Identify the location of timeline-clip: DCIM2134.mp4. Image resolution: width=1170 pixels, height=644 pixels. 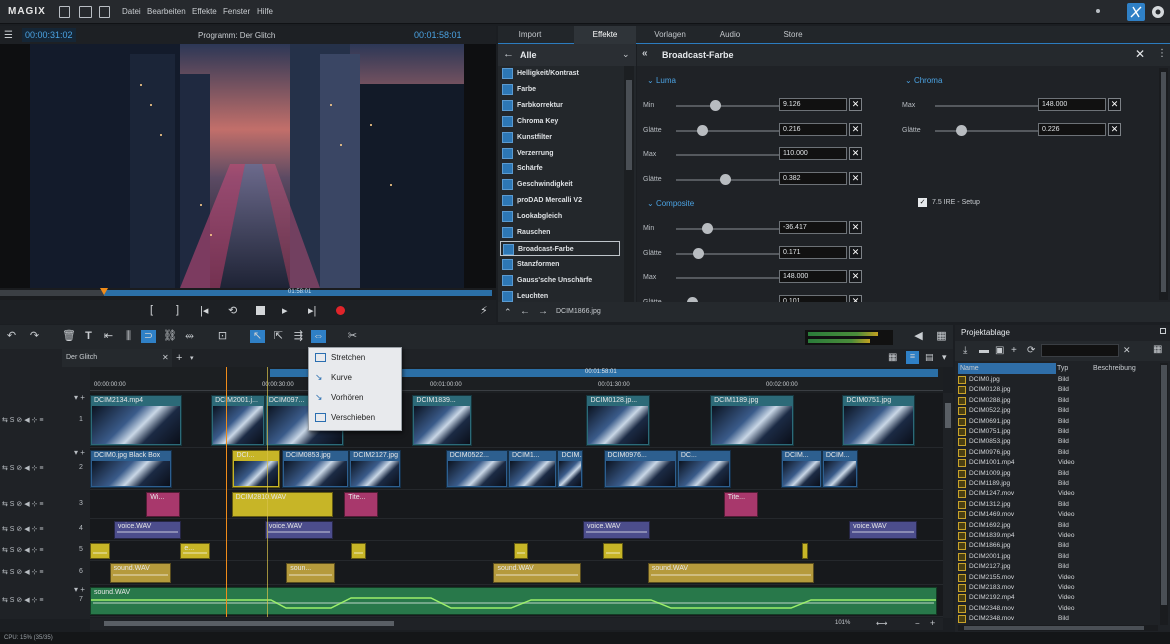
(136, 420).